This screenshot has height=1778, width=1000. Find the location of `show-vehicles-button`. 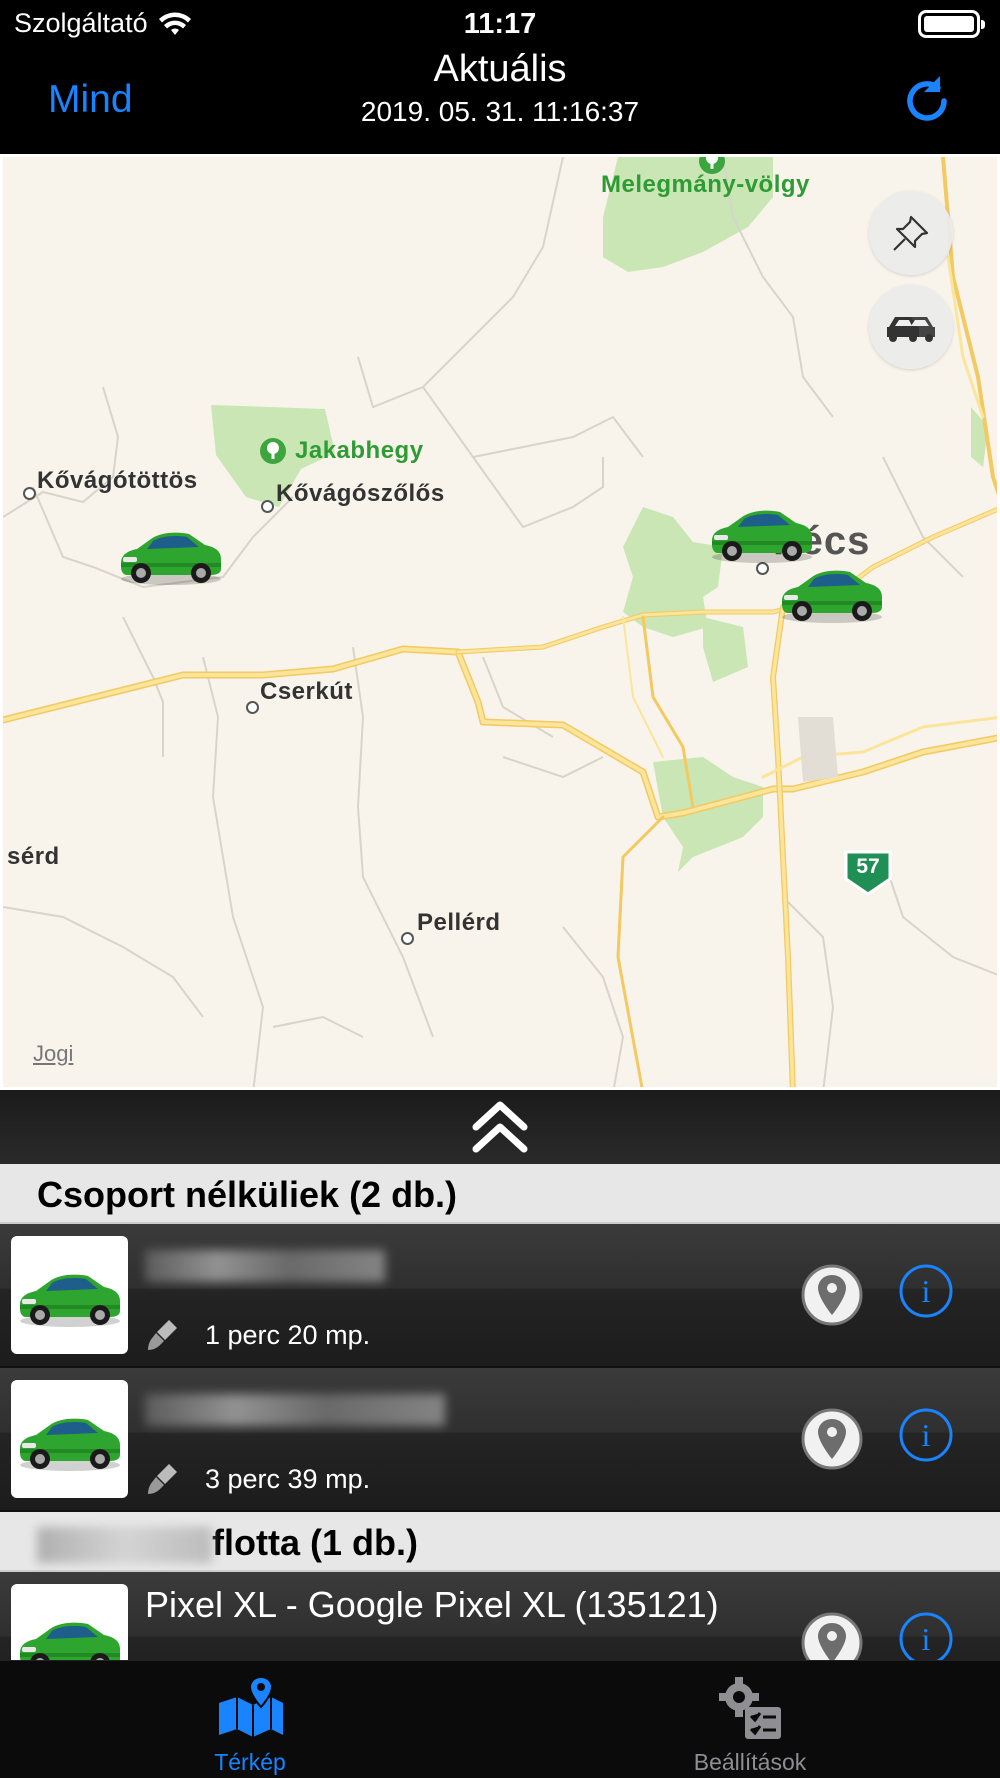

show-vehicles-button is located at coordinates (911, 327).